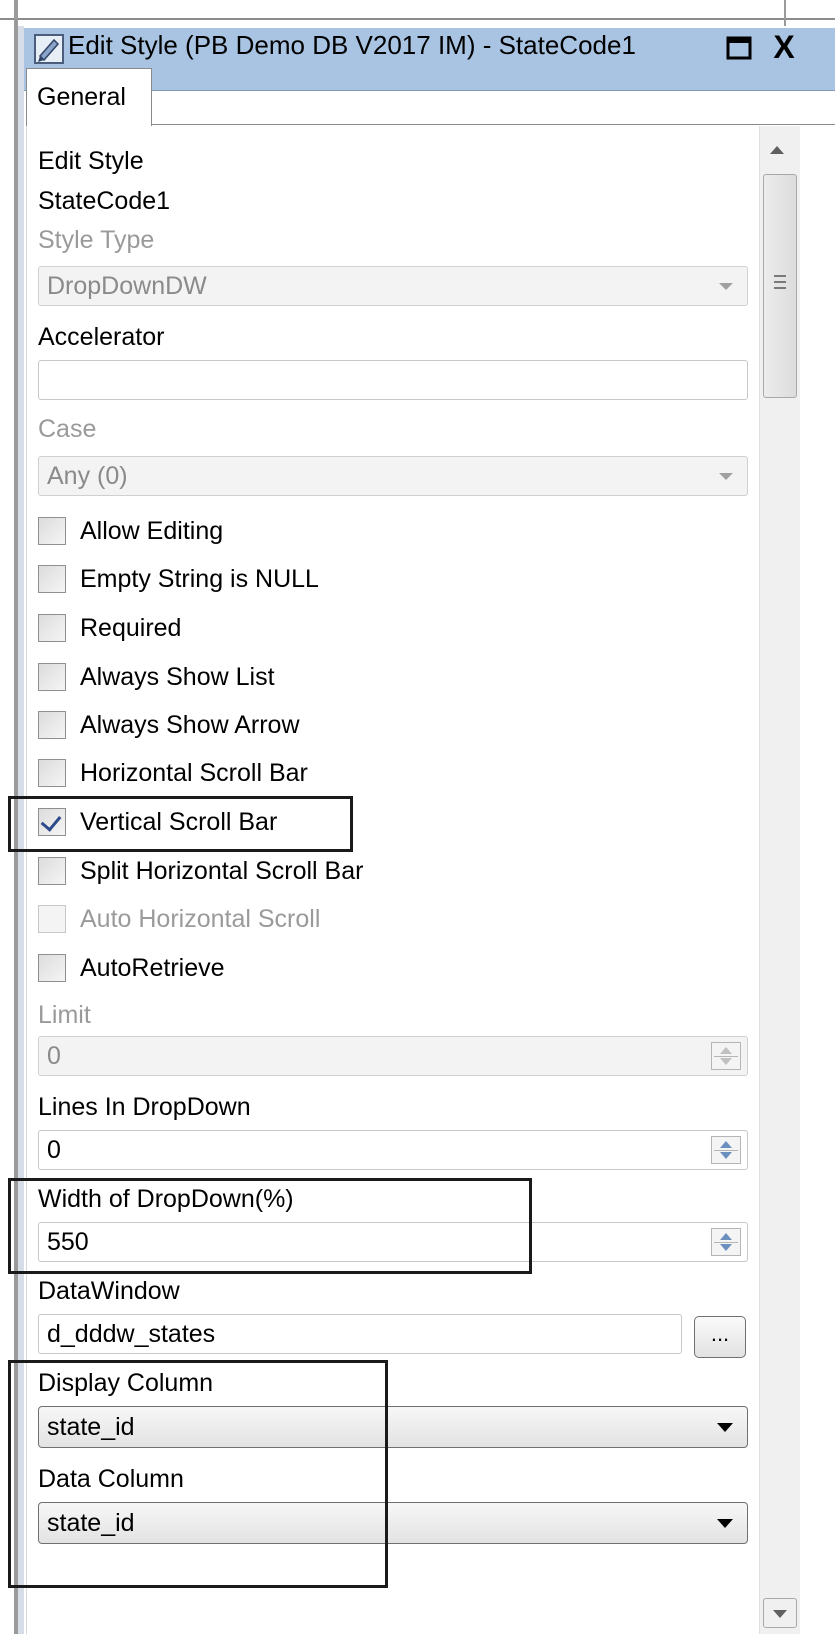  Describe the element at coordinates (388, 871) in the screenshot. I see `checkbox-row: Split Horizontal Scroll Bar` at that location.